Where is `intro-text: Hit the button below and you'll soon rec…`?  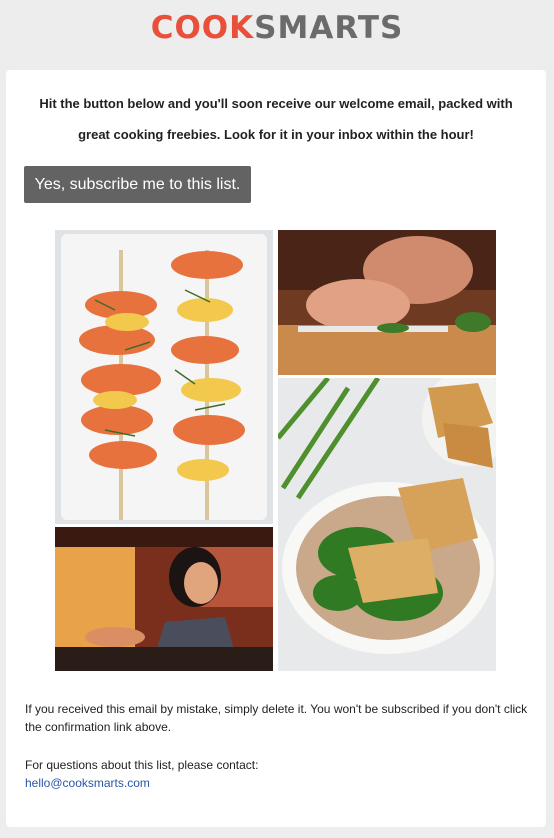
intro-text: Hit the button below and you'll soon rec… is located at coordinates (276, 119).